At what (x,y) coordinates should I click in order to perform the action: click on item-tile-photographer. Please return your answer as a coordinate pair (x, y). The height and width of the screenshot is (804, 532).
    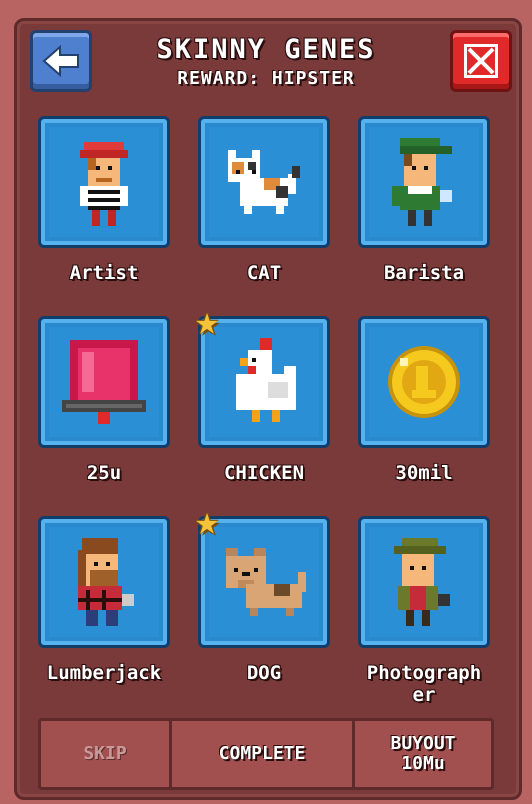
    Looking at the image, I should click on (424, 582).